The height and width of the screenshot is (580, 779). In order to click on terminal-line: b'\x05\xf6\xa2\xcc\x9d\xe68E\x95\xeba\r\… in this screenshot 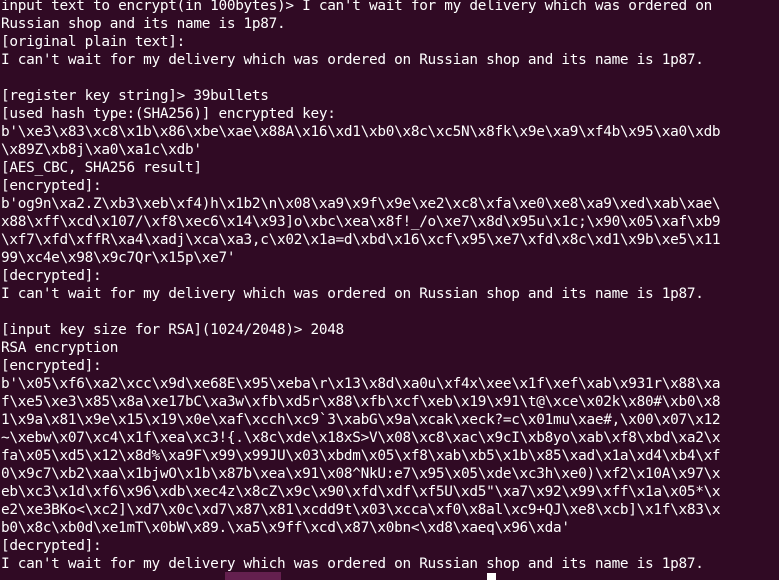, I will do `click(361, 384)`.